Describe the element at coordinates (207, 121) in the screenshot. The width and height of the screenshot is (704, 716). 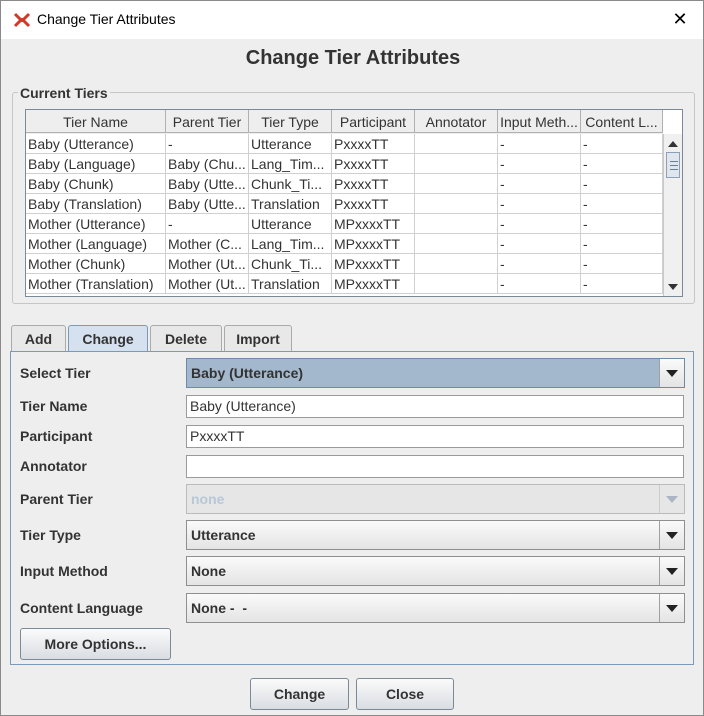
I see `column-header: Parent Tier` at that location.